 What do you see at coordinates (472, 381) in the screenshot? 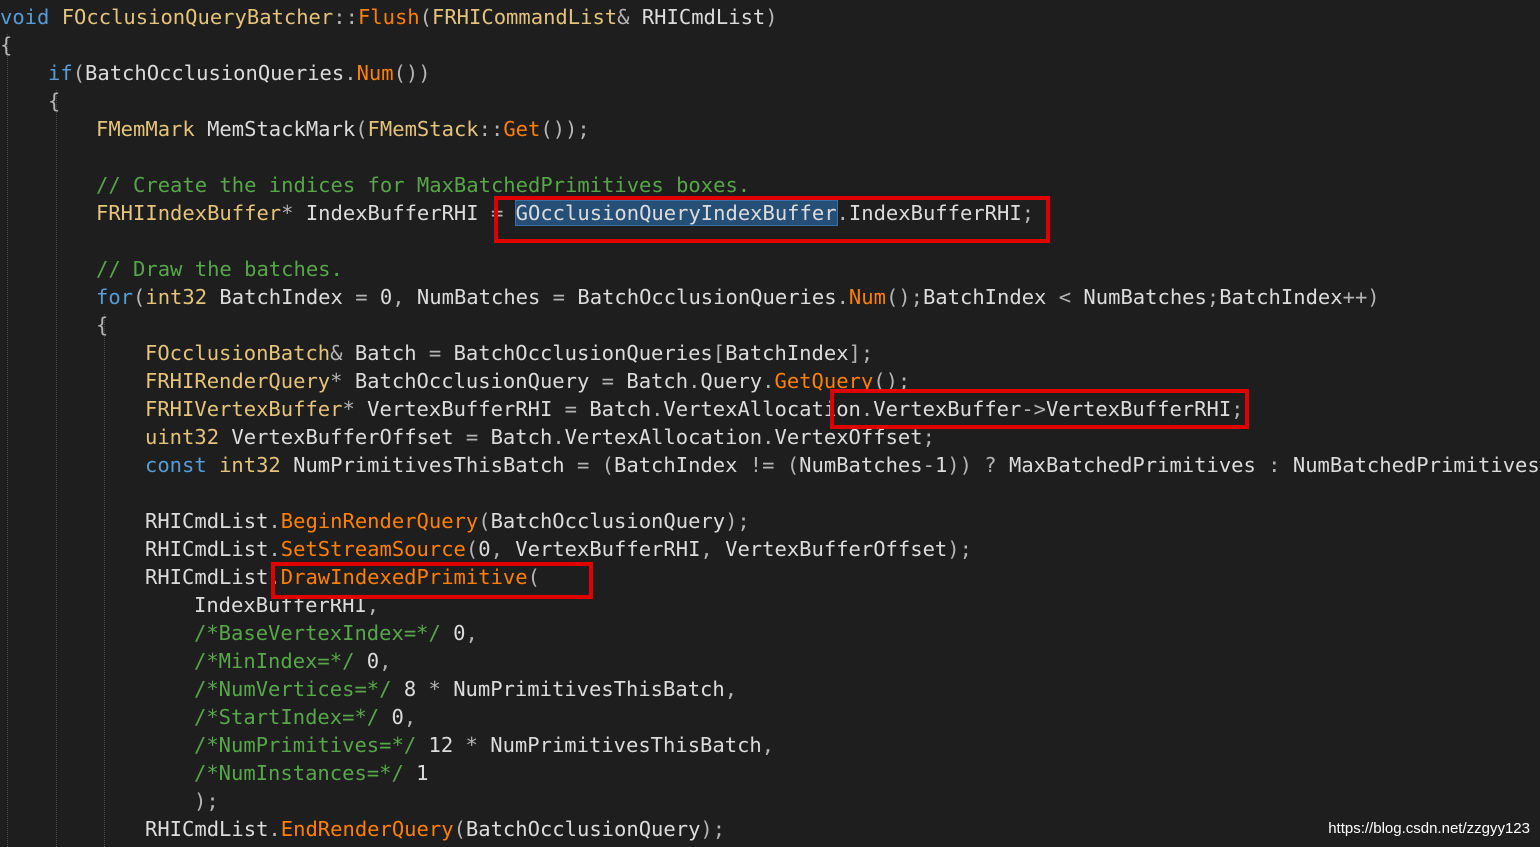
I see `code-token: BatchOcclusionQuery` at bounding box center [472, 381].